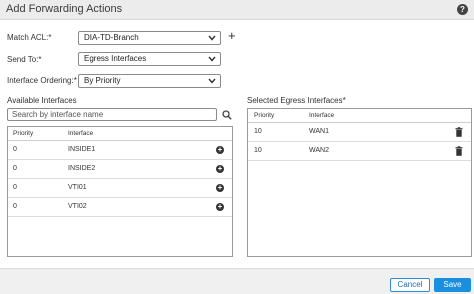  Describe the element at coordinates (82, 168) in the screenshot. I see `interface-cell: INSIDE2` at that location.